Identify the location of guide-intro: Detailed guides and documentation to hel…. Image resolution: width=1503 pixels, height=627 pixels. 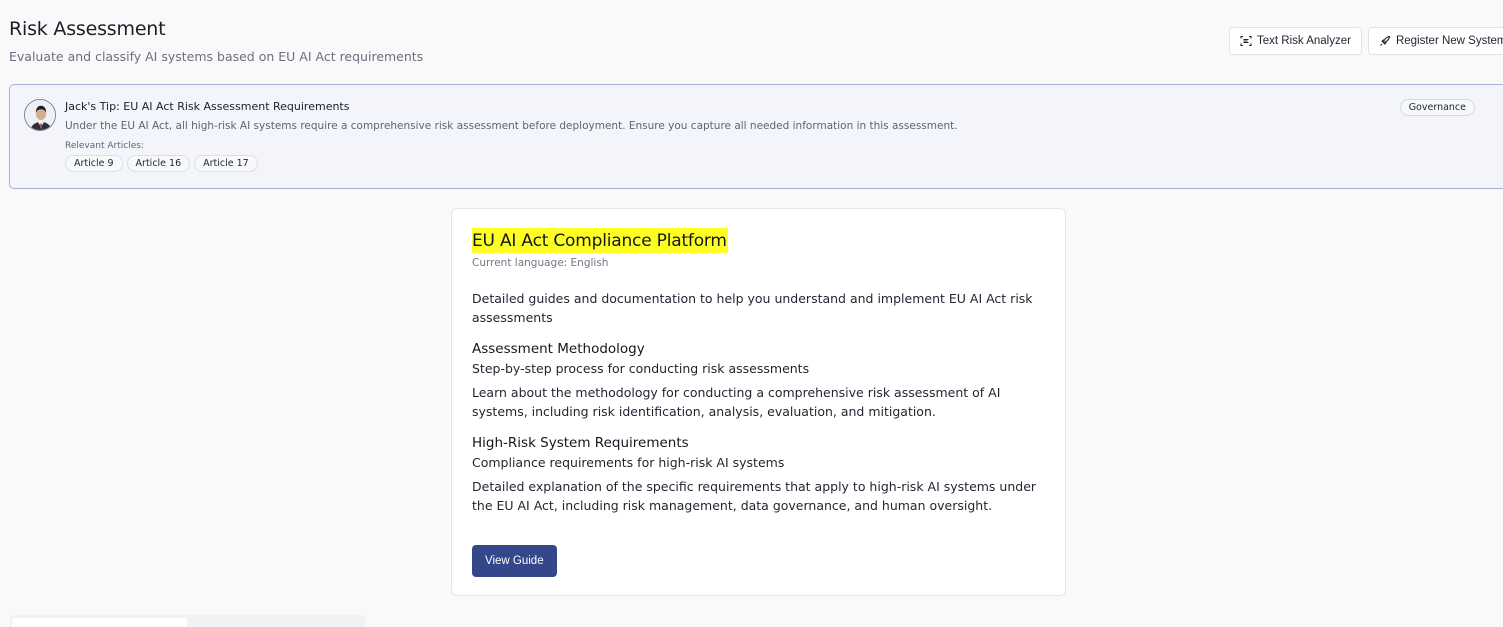
(752, 308).